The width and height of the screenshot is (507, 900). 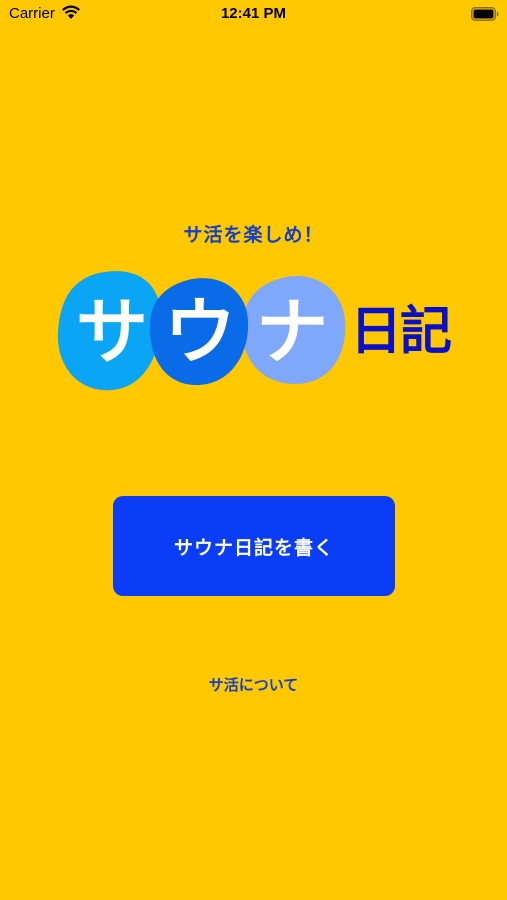 I want to click on tagline: サ活を楽しめ！, so click(x=253, y=235).